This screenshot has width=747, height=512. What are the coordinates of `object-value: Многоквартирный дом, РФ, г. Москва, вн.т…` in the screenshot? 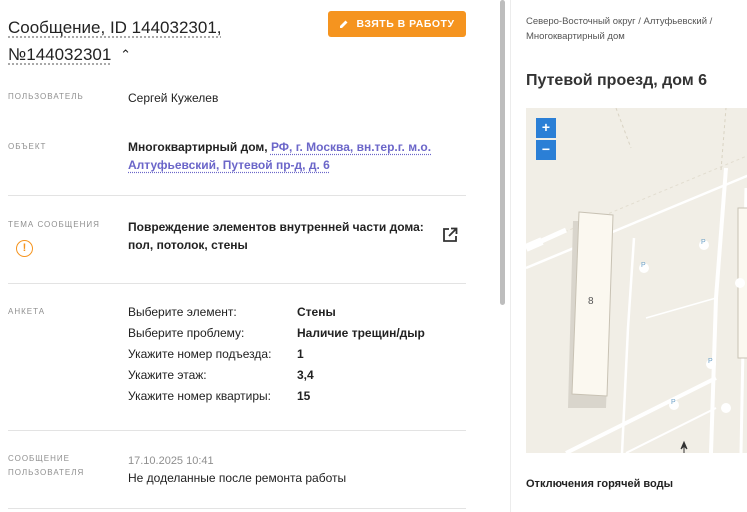 It's located at (293, 156).